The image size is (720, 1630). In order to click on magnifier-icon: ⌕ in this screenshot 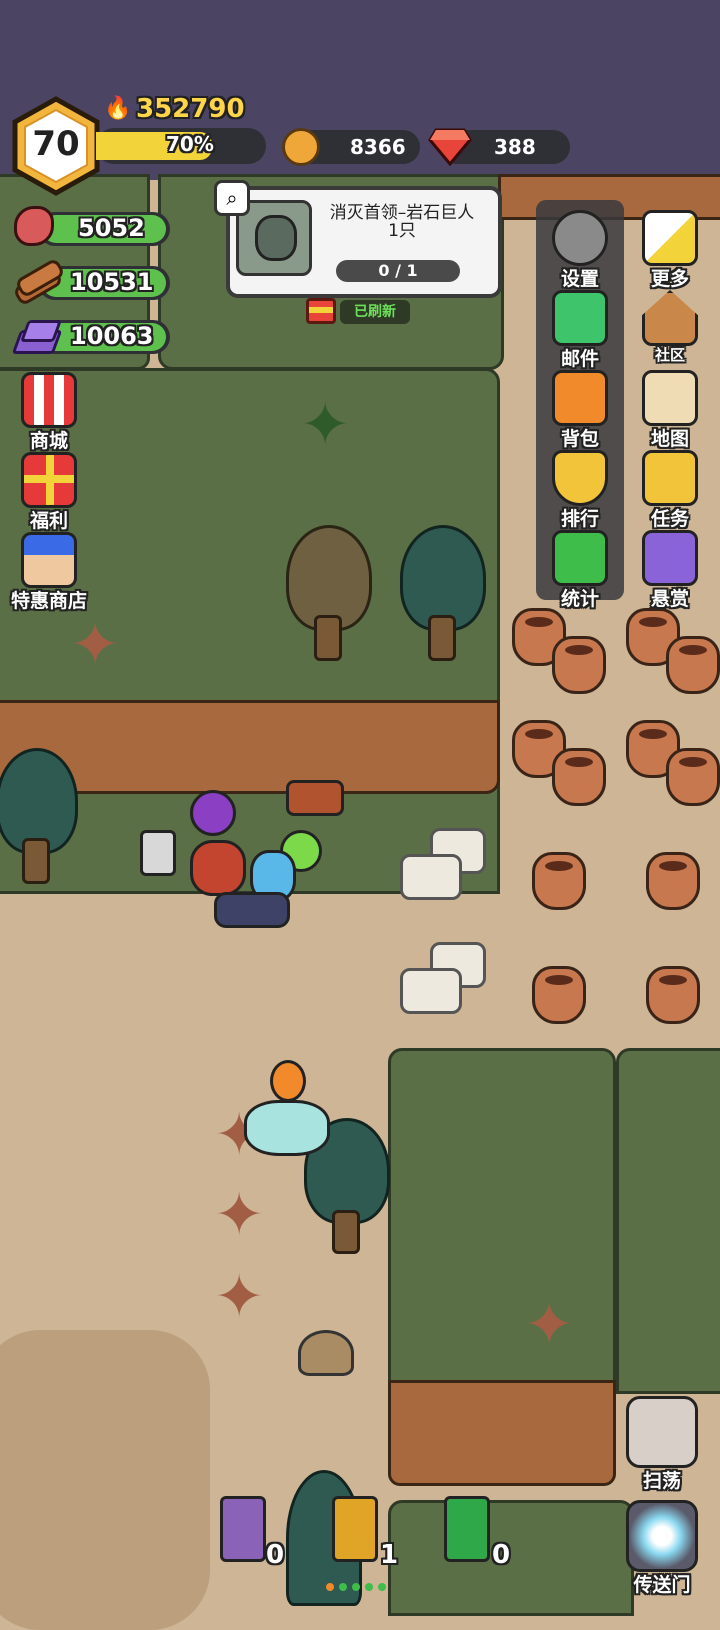, I will do `click(232, 198)`.